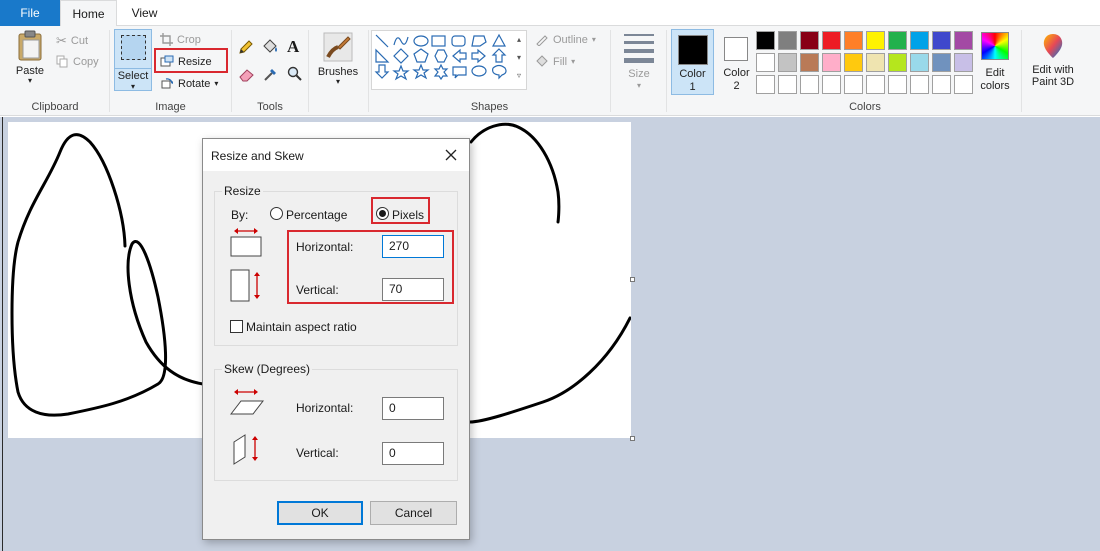 The width and height of the screenshot is (1100, 551). I want to click on color-palette, so click(865, 63).